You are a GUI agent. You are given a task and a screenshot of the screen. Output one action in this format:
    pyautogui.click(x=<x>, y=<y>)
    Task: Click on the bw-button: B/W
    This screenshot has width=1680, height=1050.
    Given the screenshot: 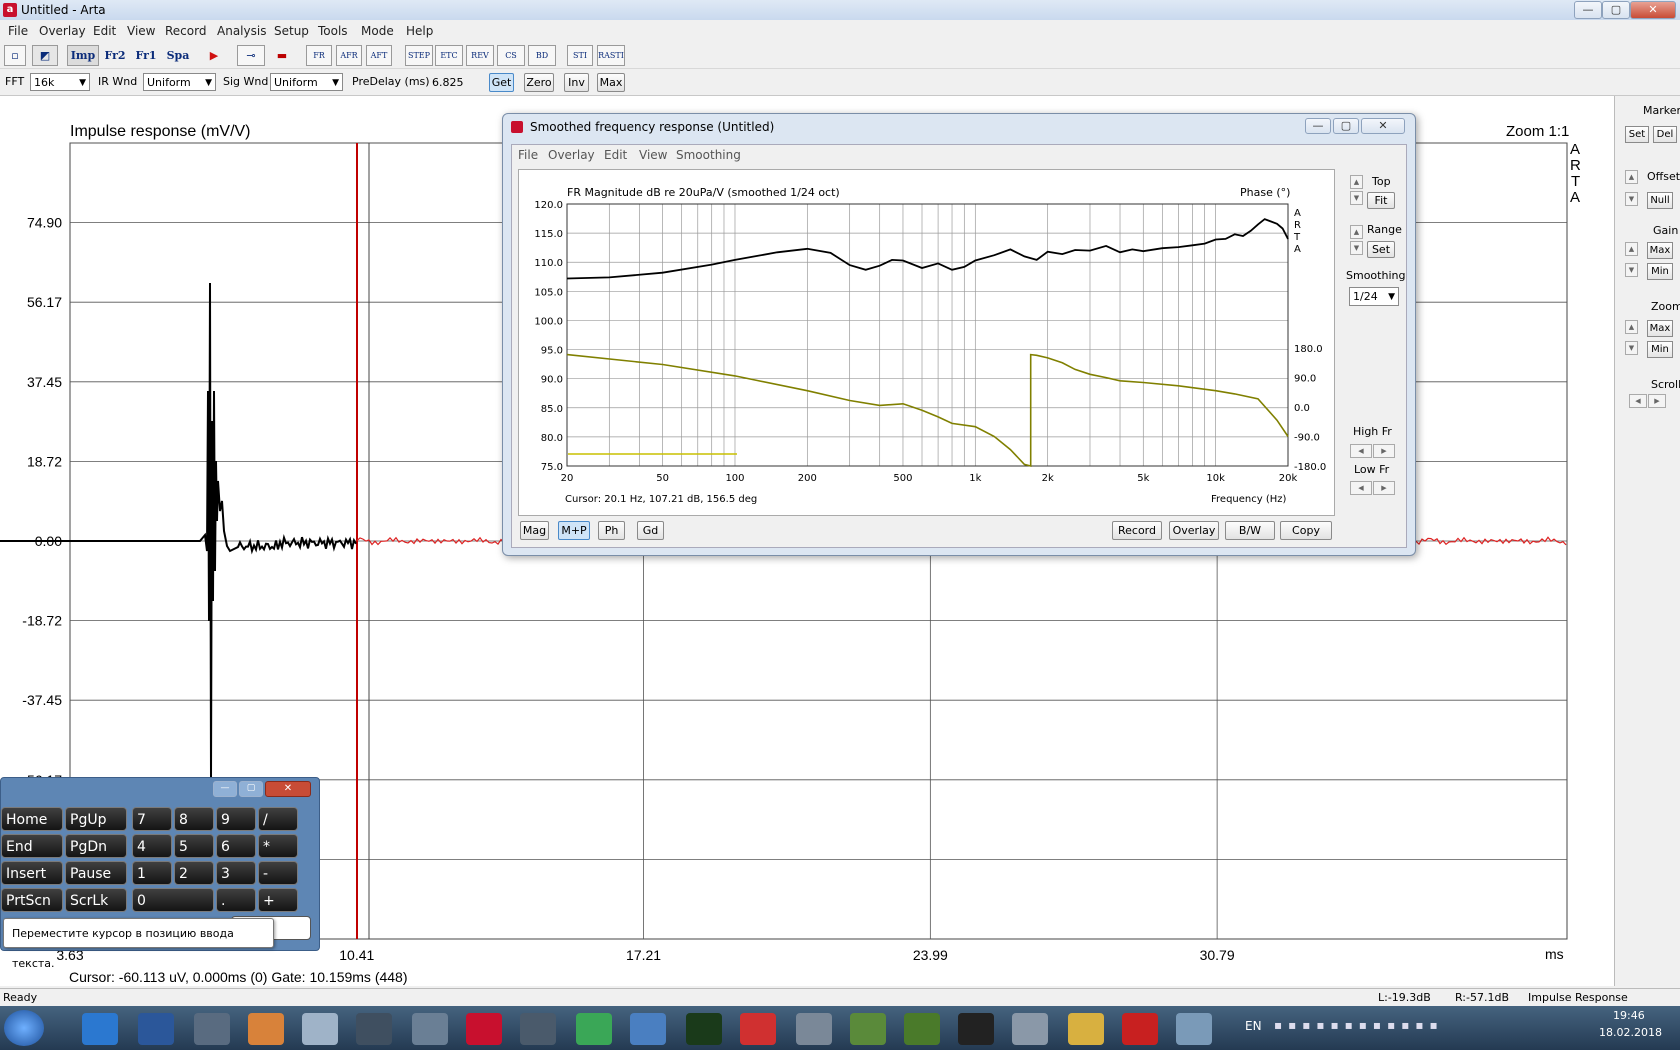 What is the action you would take?
    pyautogui.click(x=1250, y=530)
    